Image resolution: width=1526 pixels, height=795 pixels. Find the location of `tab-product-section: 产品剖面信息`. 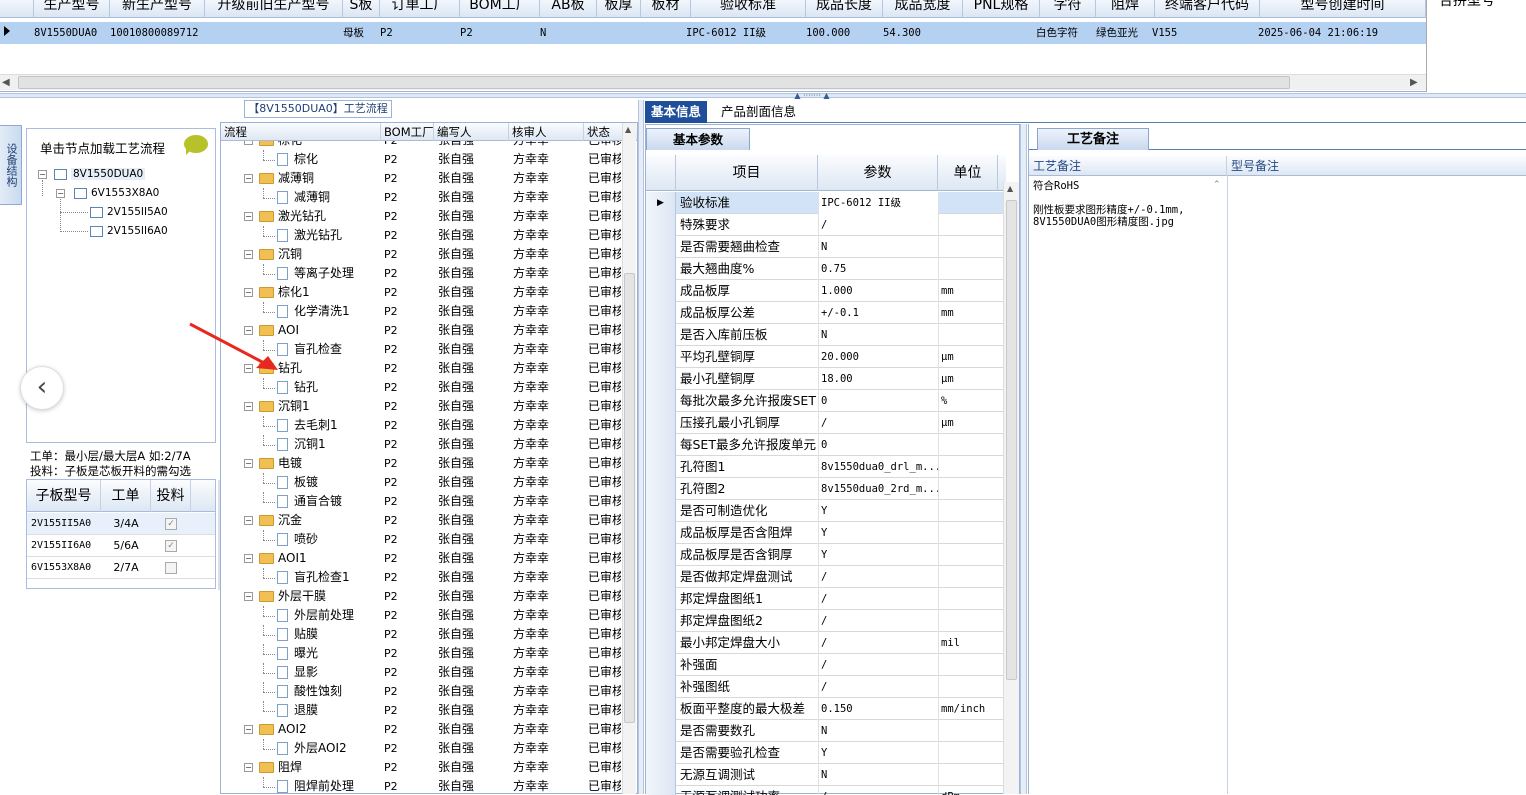

tab-product-section: 产品剖面信息 is located at coordinates (758, 112).